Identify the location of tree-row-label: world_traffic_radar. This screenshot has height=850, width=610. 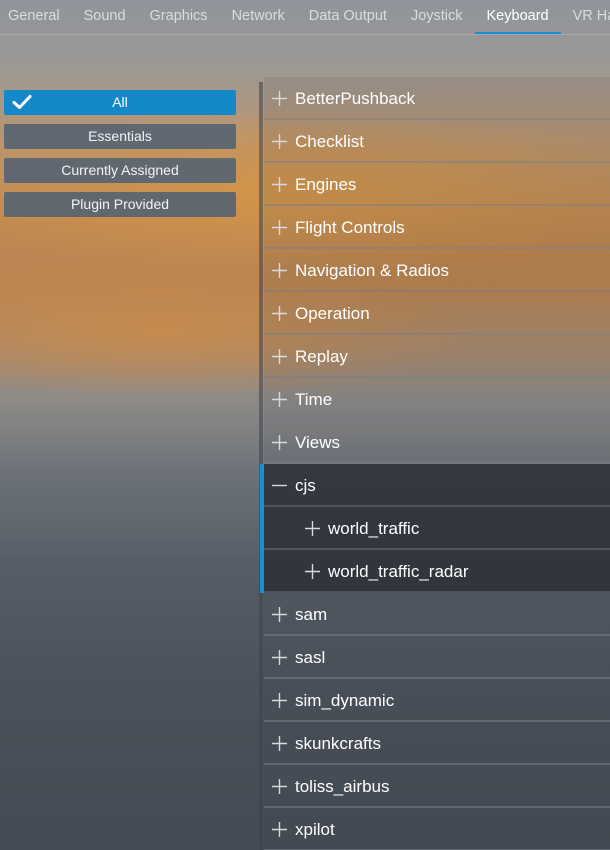
(398, 571).